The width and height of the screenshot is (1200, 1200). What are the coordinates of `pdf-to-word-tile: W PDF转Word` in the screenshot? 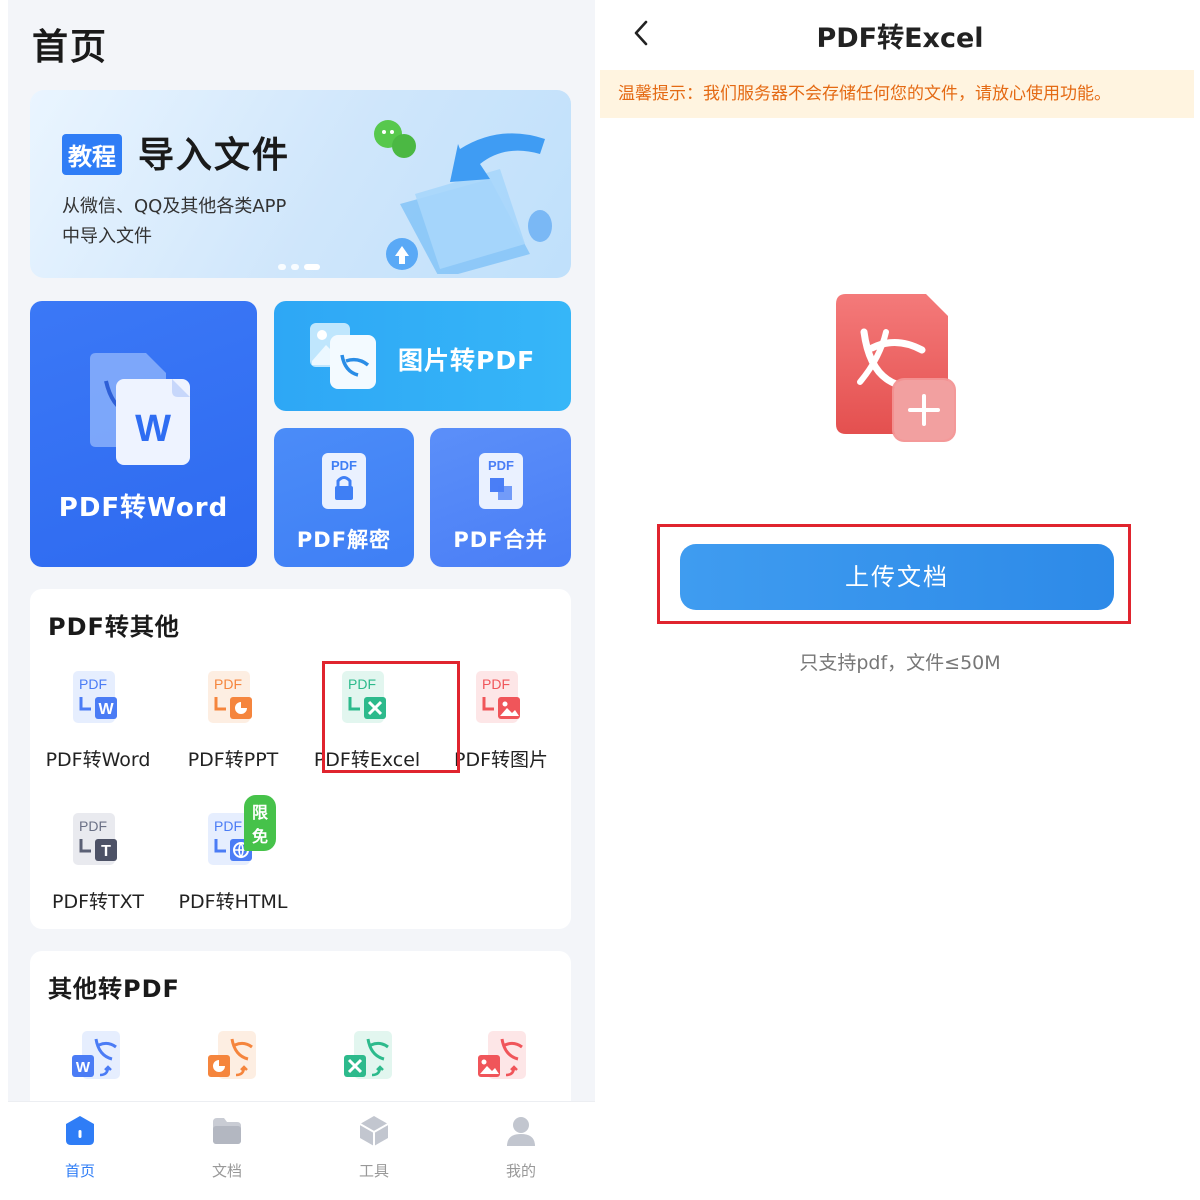 It's located at (143, 434).